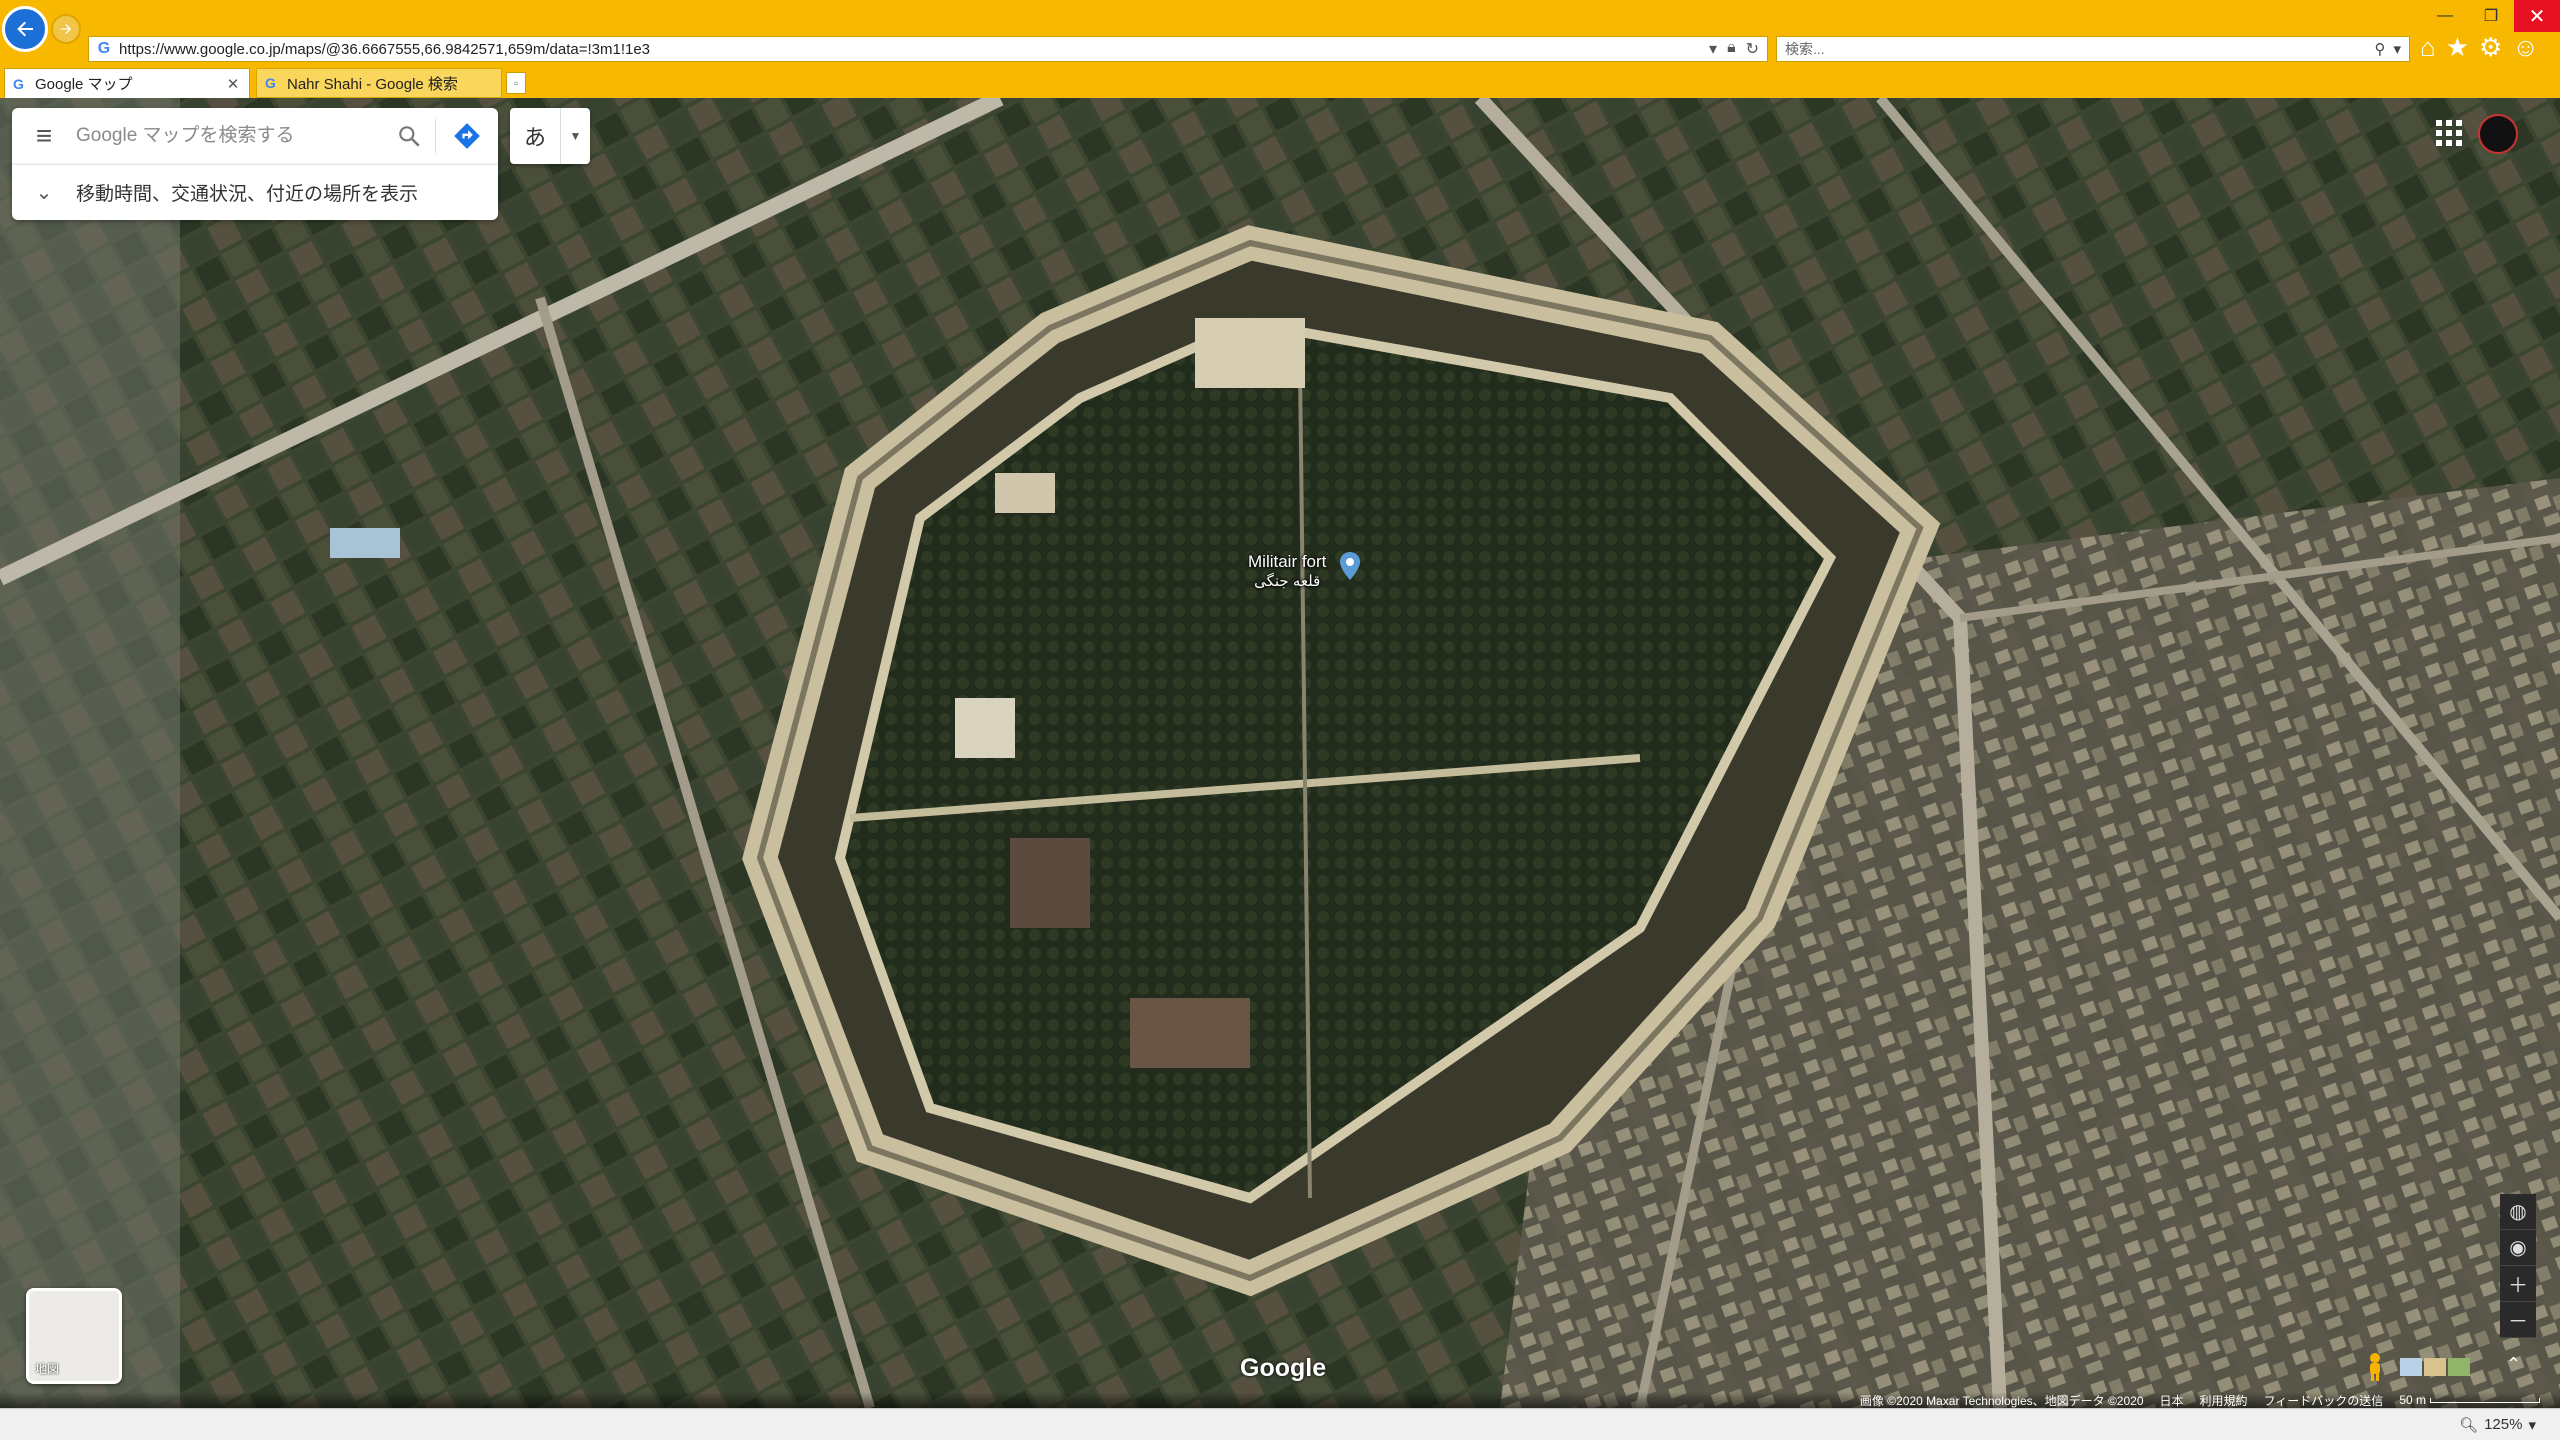 This screenshot has height=1440, width=2560. What do you see at coordinates (1731, 49) in the screenshot?
I see `lock-icon: 🔒︎` at bounding box center [1731, 49].